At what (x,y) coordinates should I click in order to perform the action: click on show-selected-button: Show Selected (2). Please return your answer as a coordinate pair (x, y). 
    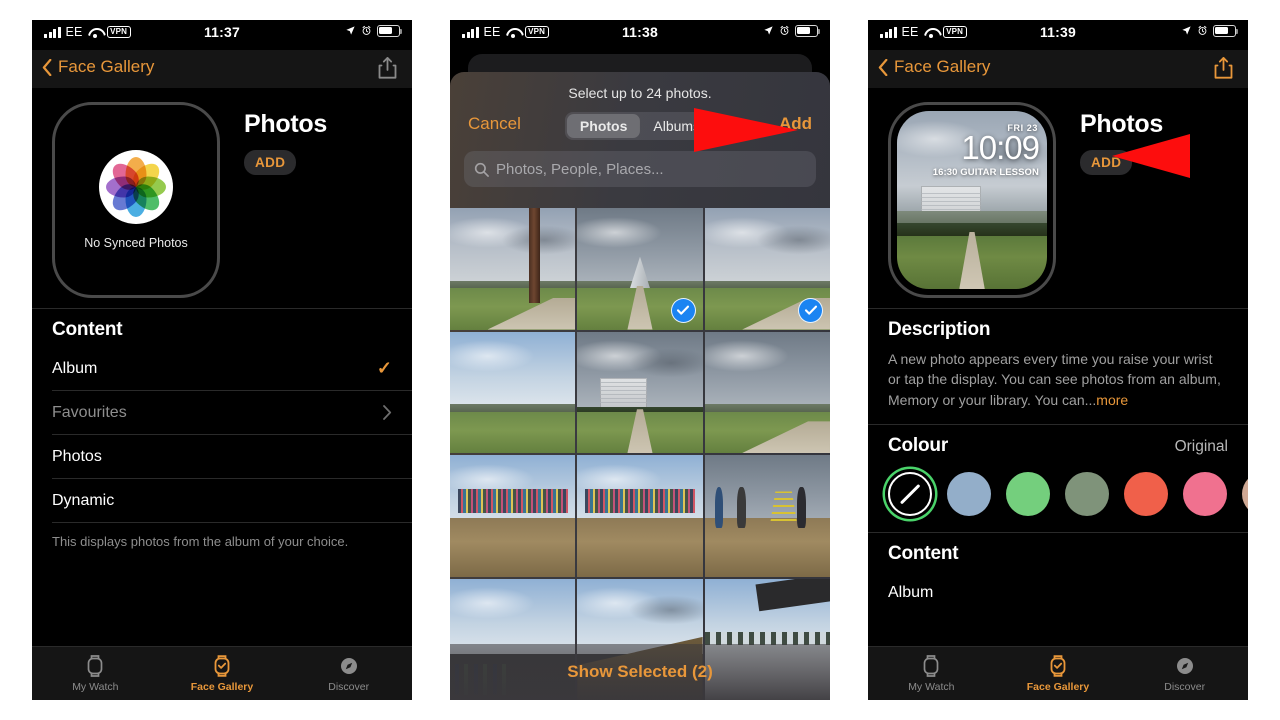
    Looking at the image, I should click on (640, 672).